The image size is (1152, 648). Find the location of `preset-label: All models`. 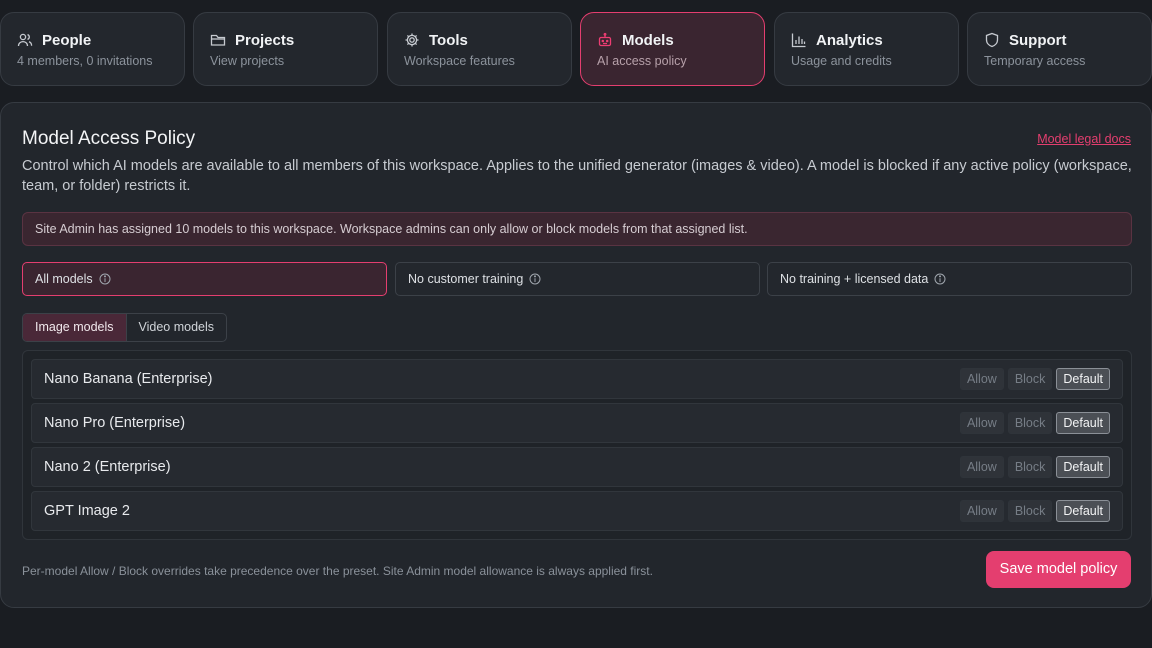

preset-label: All models is located at coordinates (64, 279).